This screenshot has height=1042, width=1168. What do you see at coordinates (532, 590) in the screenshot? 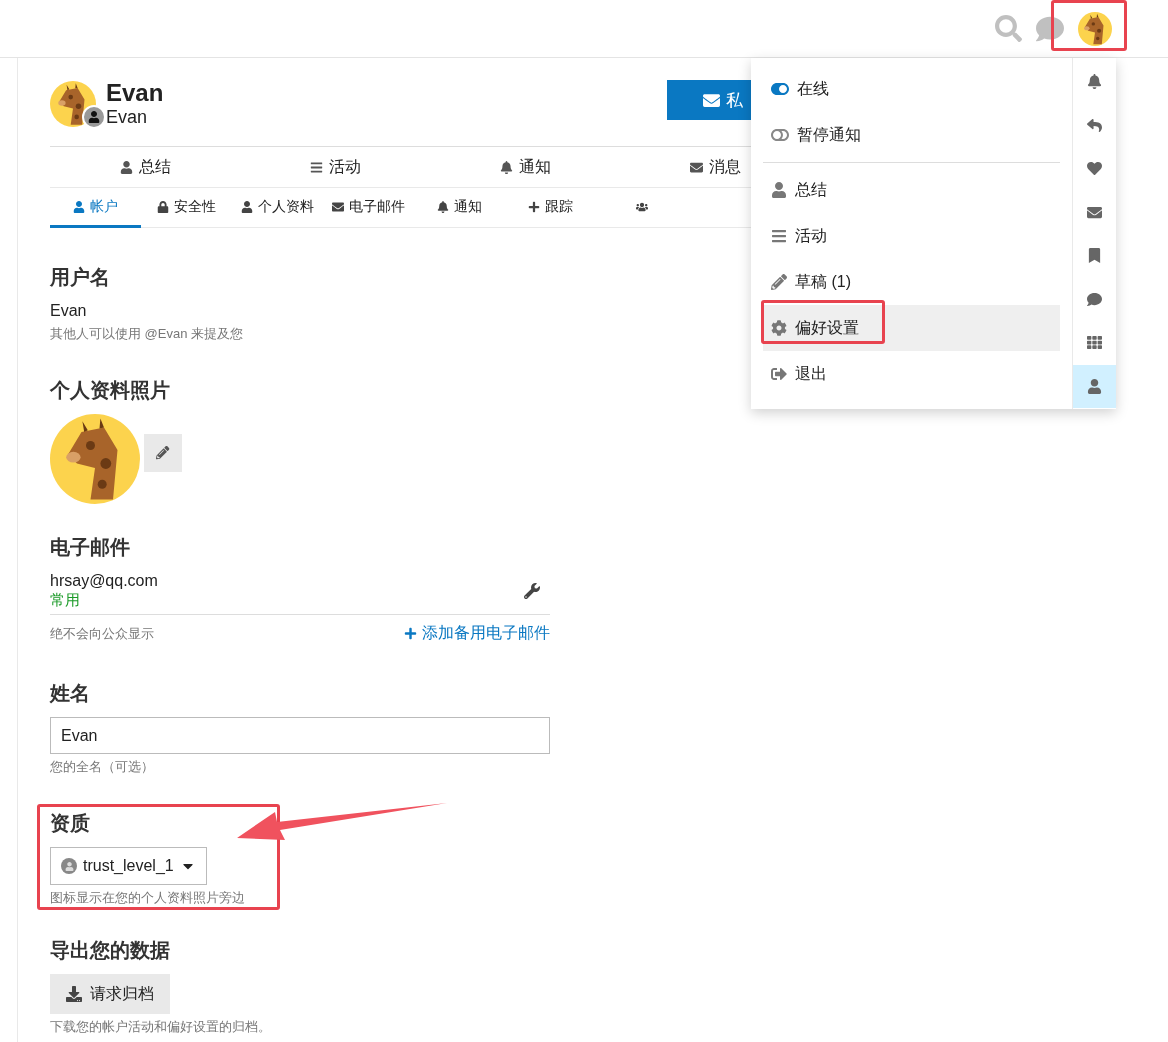
I see `wrench-icon` at bounding box center [532, 590].